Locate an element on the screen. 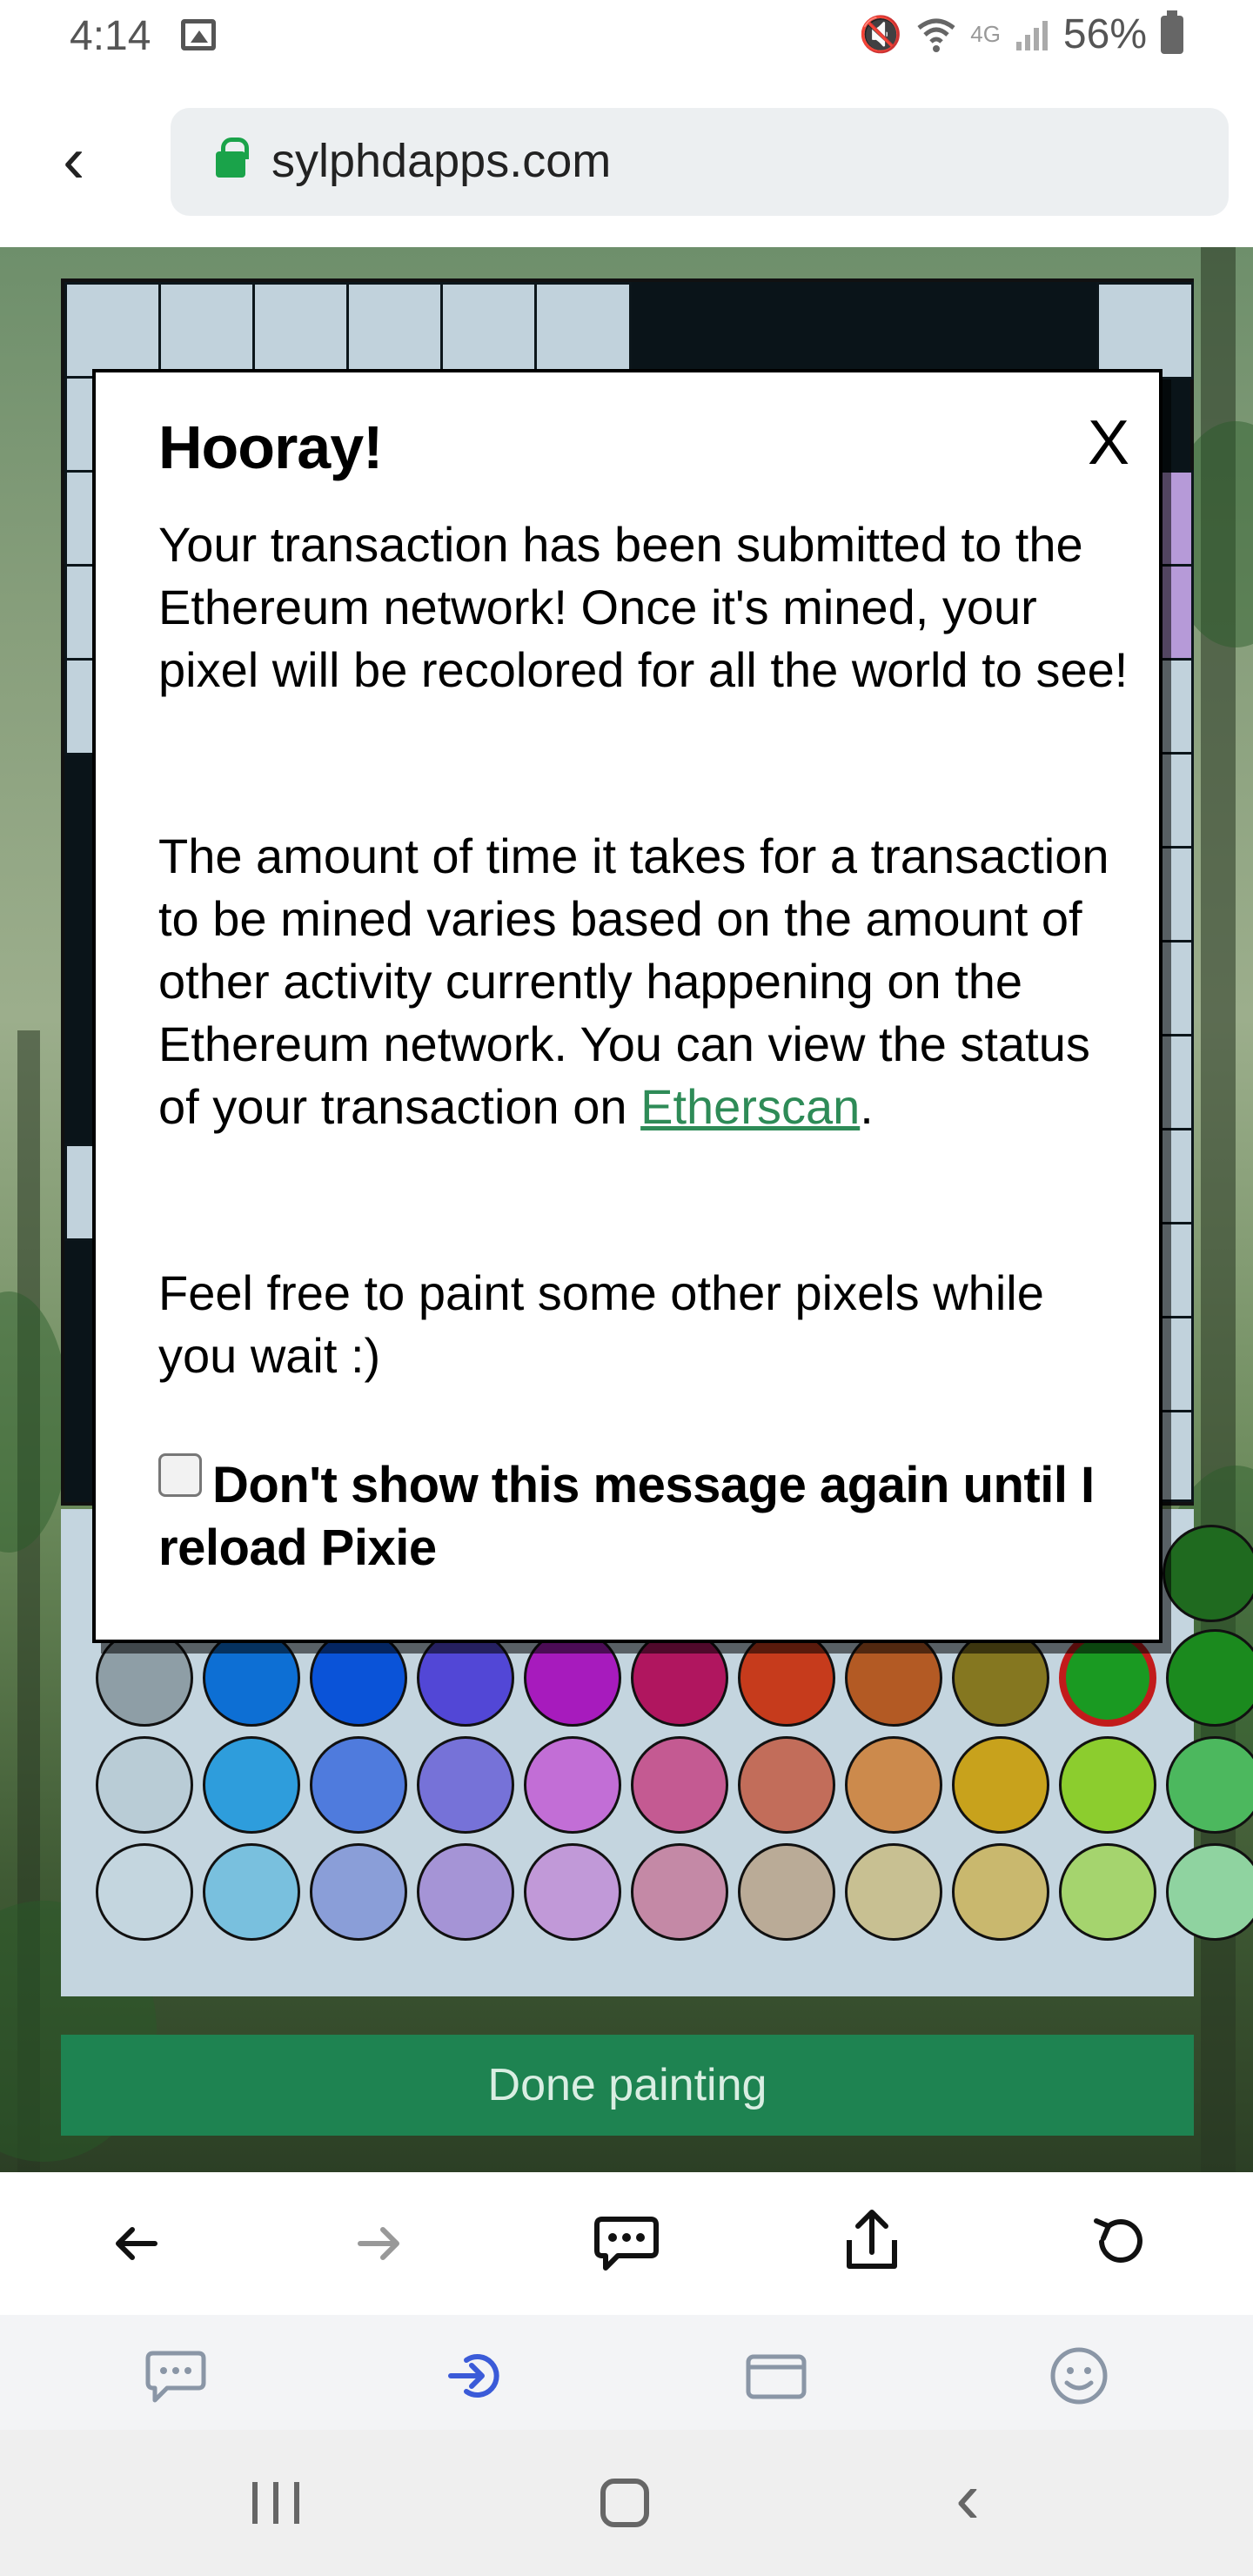 The image size is (1253, 2576). chat-bubble-icon is located at coordinates (626, 2244).